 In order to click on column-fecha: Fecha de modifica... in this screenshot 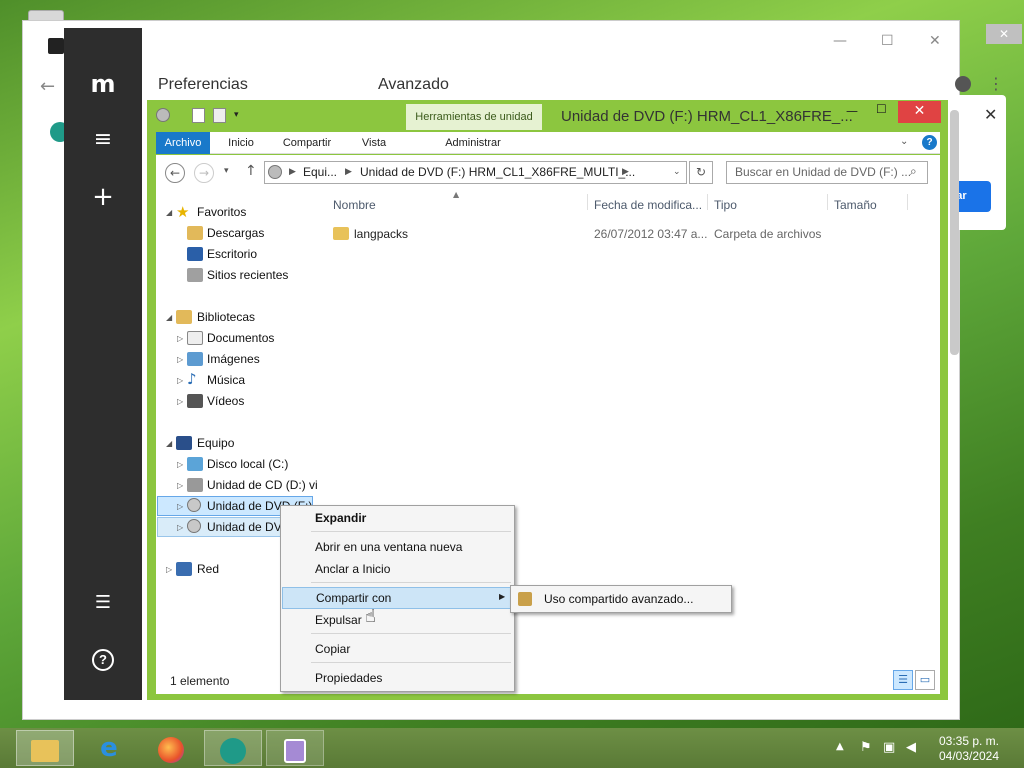, I will do `click(648, 205)`.